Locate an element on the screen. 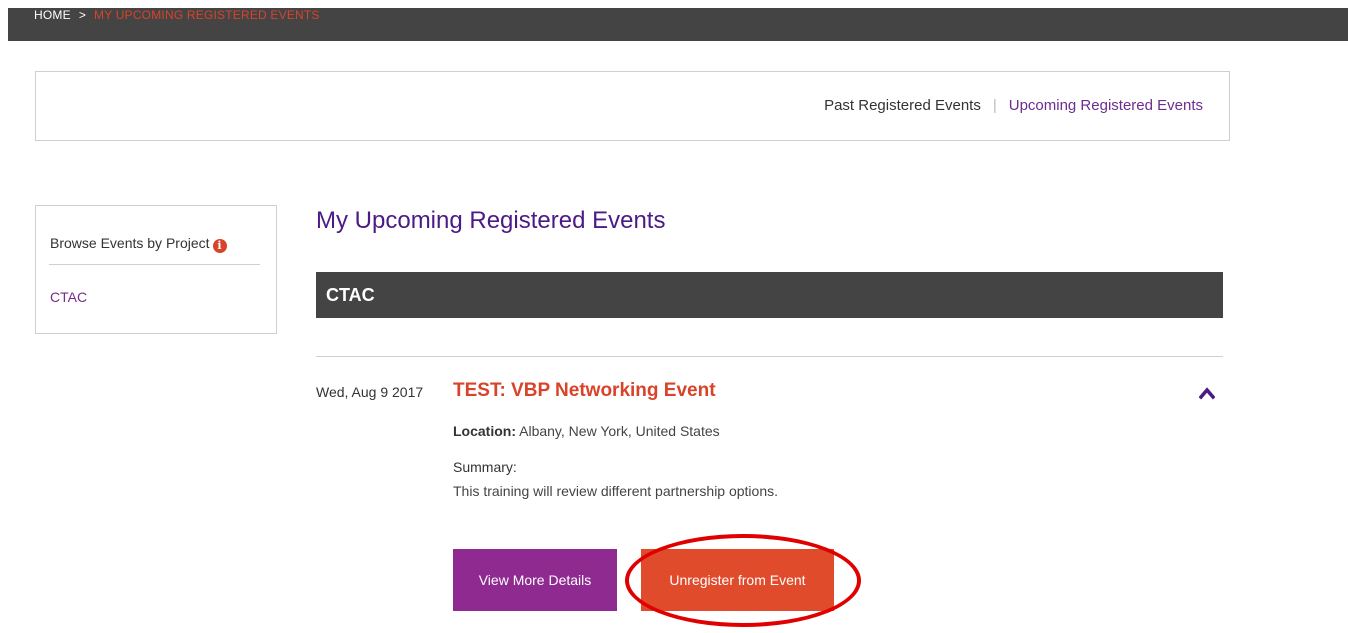 This screenshot has width=1348, height=633. unregister-from-event-button: Unregister from Event is located at coordinates (737, 580).